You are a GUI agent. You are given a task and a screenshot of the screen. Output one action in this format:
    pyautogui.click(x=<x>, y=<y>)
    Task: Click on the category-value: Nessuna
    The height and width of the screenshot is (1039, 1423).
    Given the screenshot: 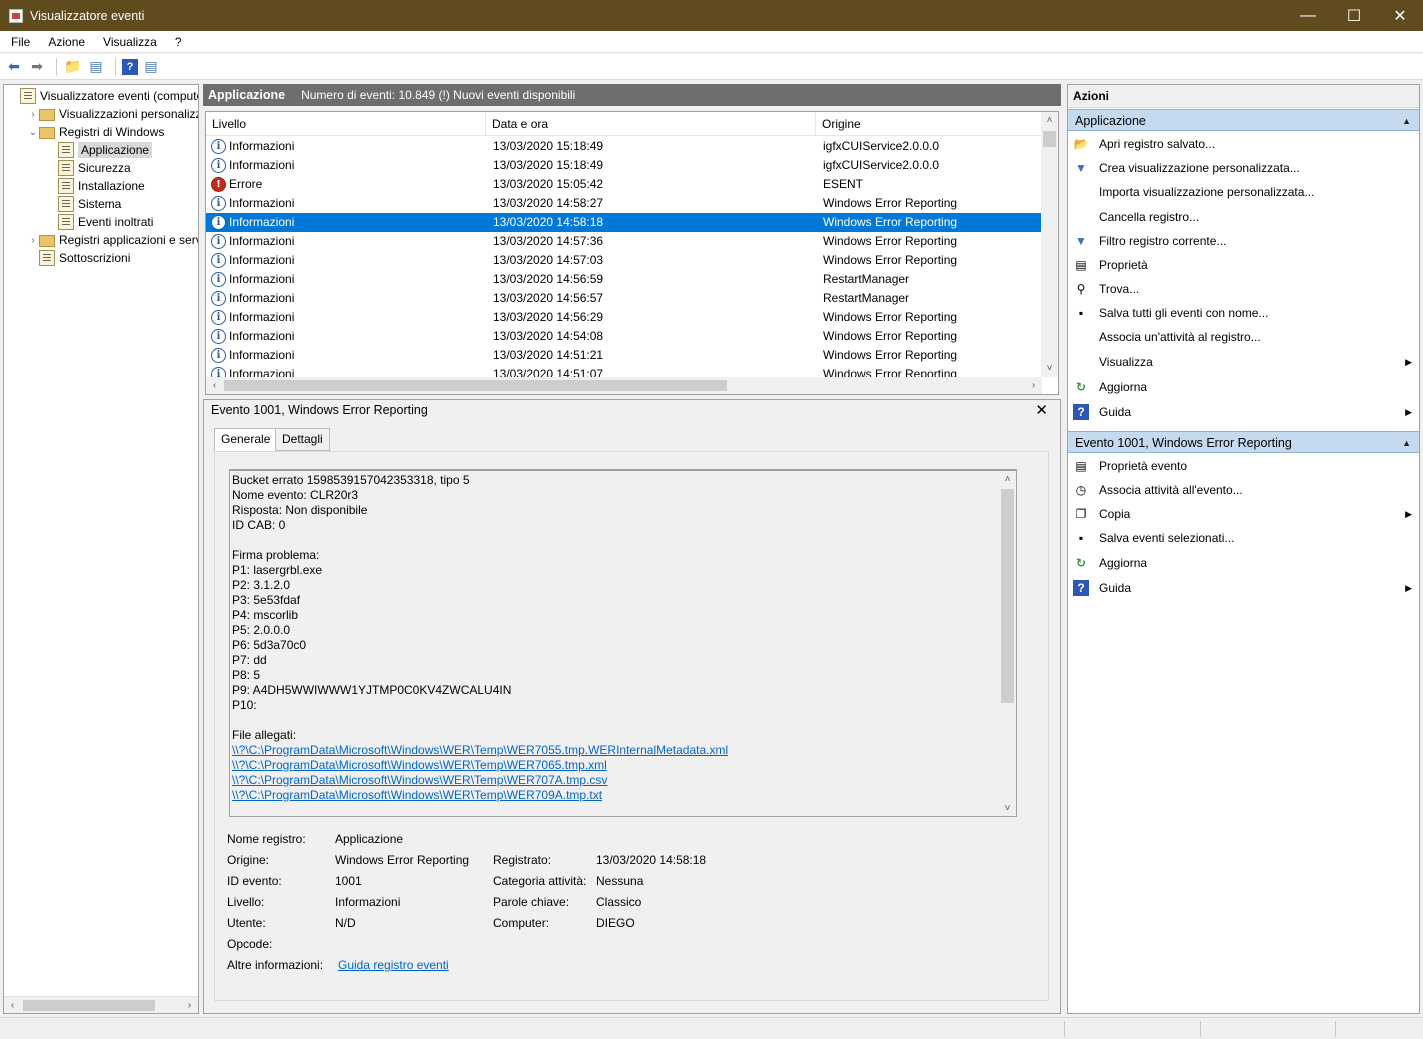 What is the action you would take?
    pyautogui.click(x=620, y=881)
    